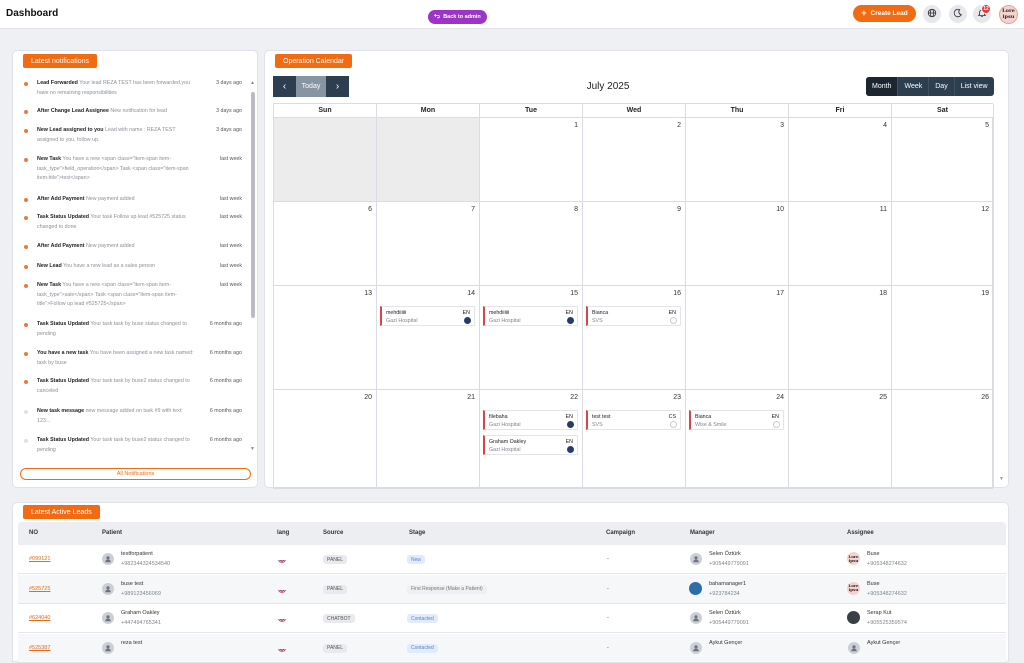 The image size is (1024, 663). What do you see at coordinates (284, 86) in the screenshot?
I see `prev-month-button: ‹` at bounding box center [284, 86].